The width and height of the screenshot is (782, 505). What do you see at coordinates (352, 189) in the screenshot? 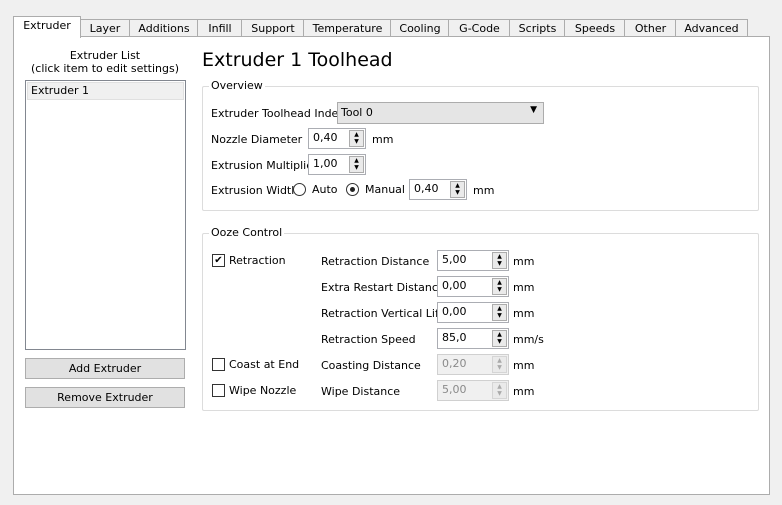
I see `manual-radio` at bounding box center [352, 189].